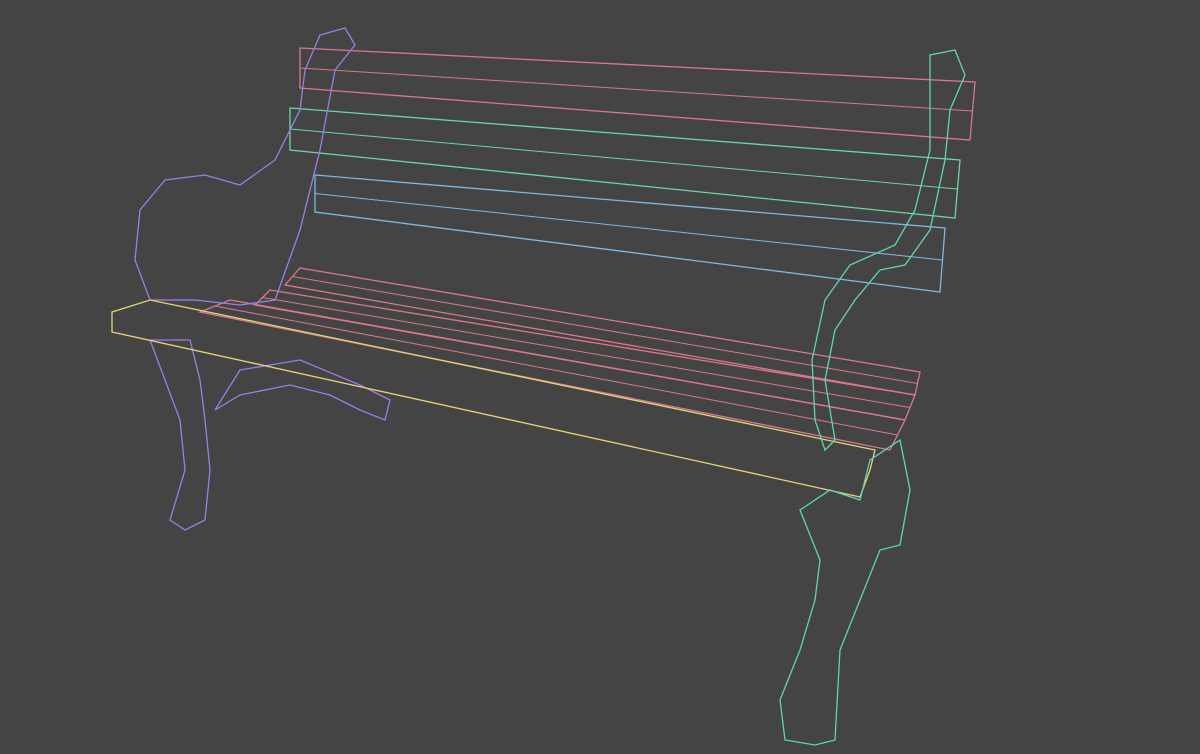  What do you see at coordinates (623, 159) in the screenshot?
I see `back-slat-2-edge` at bounding box center [623, 159].